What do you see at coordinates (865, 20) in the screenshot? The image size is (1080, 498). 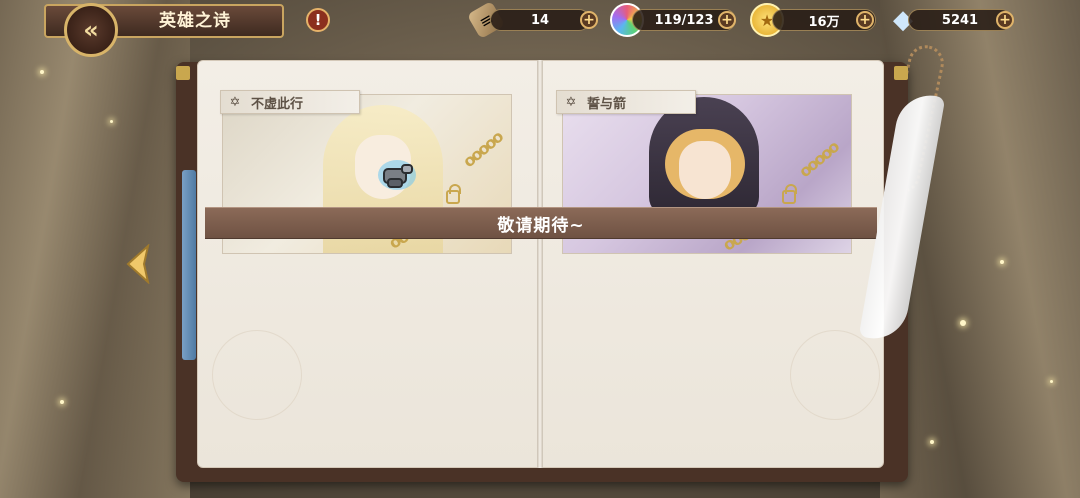 I see `add-gold-button: +` at bounding box center [865, 20].